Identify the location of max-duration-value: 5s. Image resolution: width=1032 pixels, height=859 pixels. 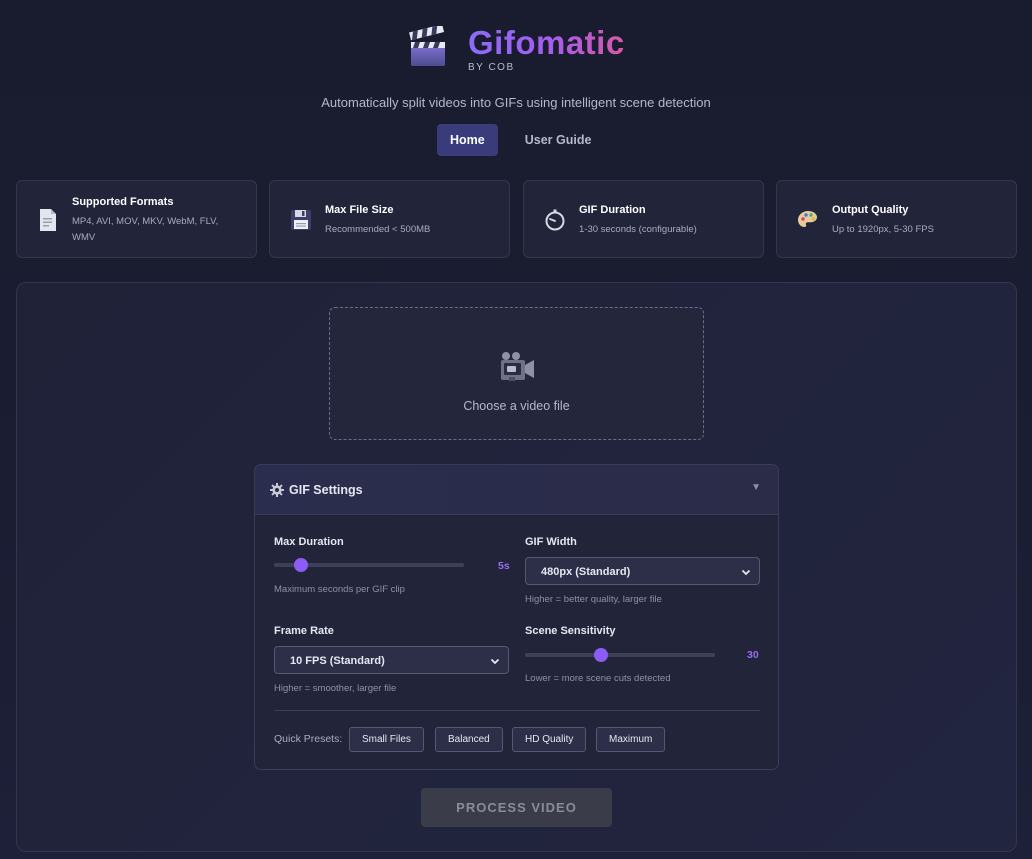
(504, 566).